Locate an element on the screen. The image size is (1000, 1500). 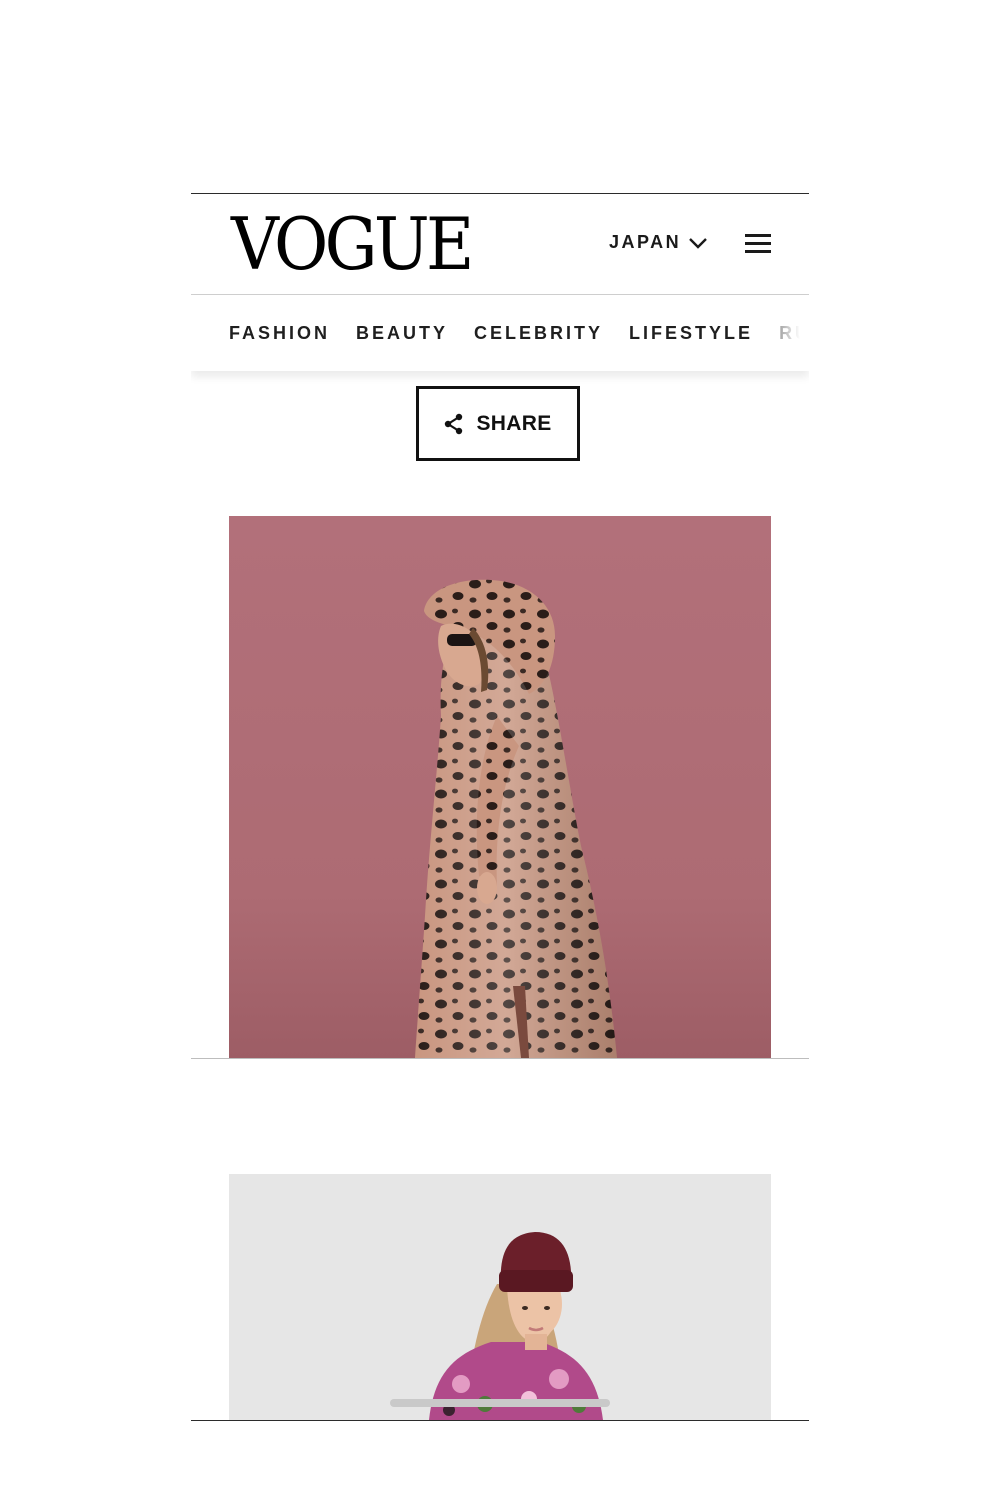
leopard-poncho-illustration is located at coordinates (516, 818).